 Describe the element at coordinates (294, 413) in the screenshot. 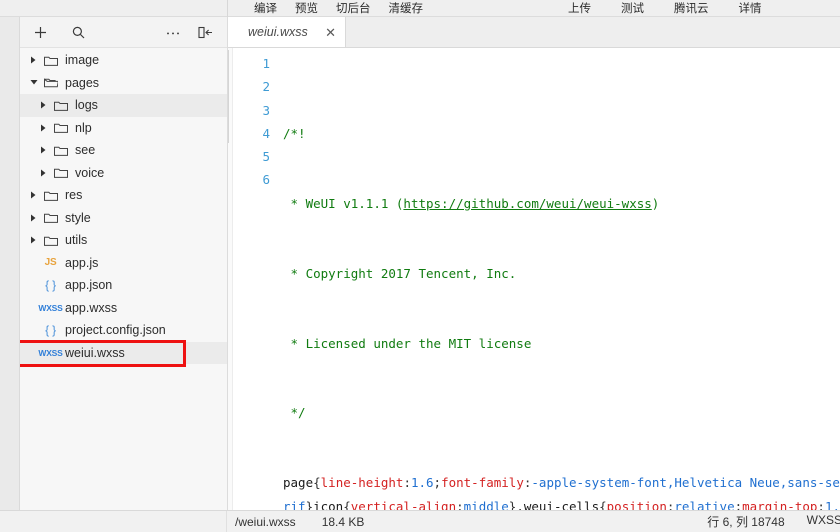

I see `code-line-5: */` at that location.